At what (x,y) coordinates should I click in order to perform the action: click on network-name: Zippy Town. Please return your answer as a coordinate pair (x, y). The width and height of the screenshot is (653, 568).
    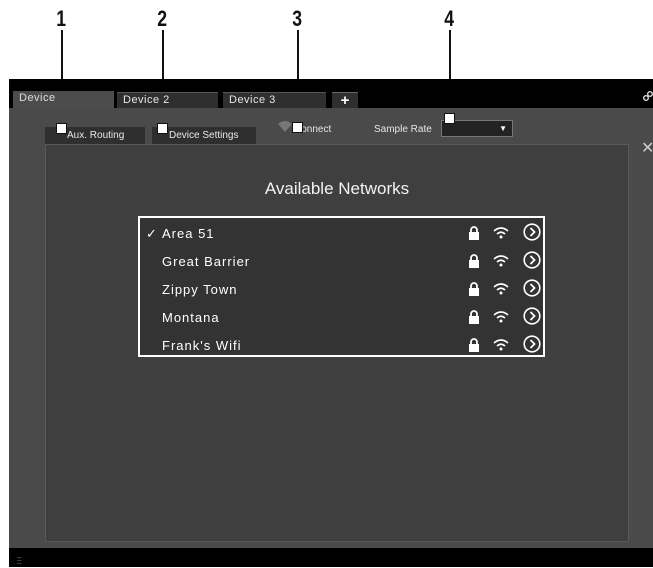
    Looking at the image, I should click on (200, 289).